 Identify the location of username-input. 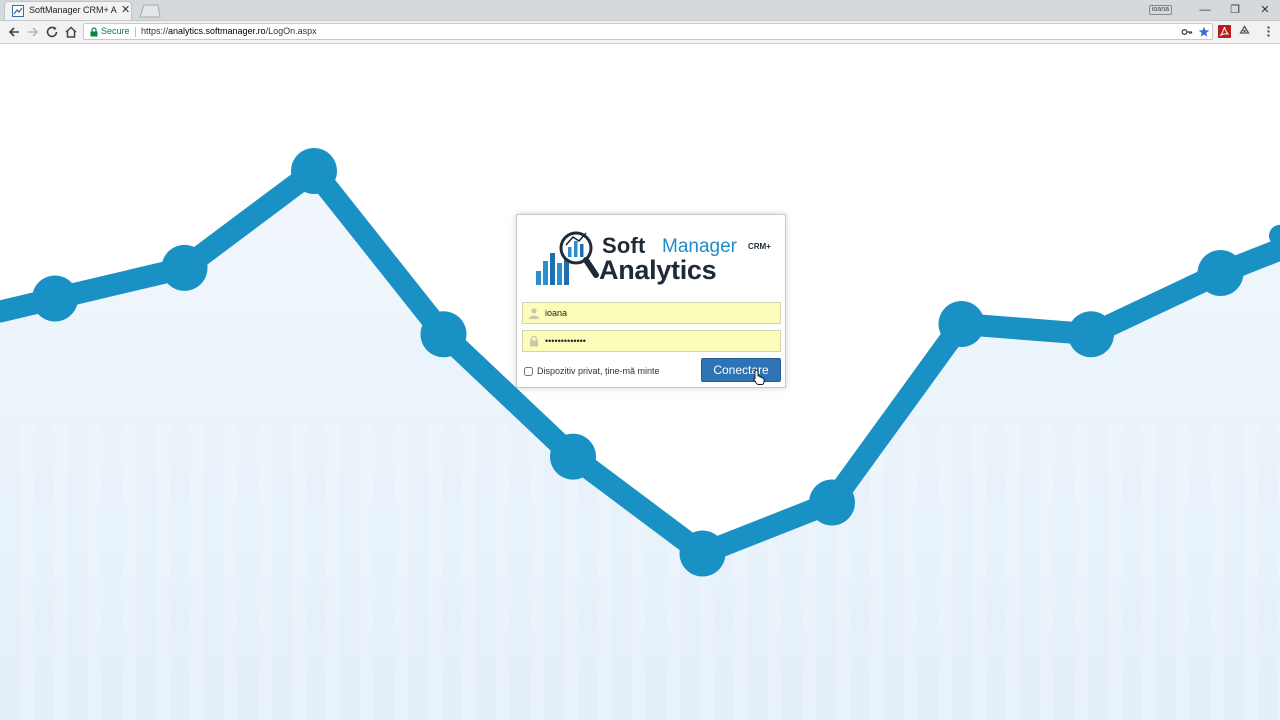
(660, 313).